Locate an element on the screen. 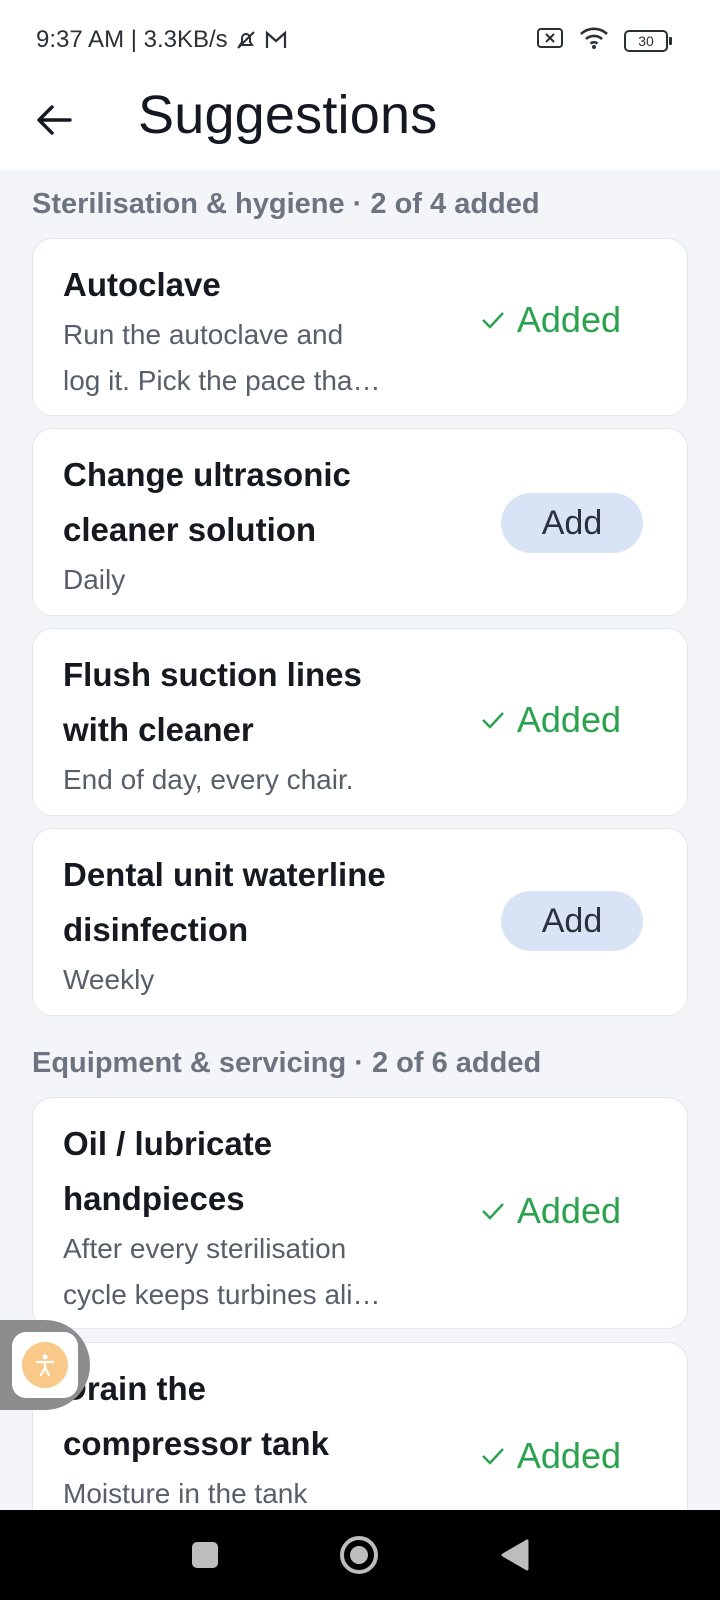 The height and width of the screenshot is (1600, 720). recents-button is located at coordinates (205, 1555).